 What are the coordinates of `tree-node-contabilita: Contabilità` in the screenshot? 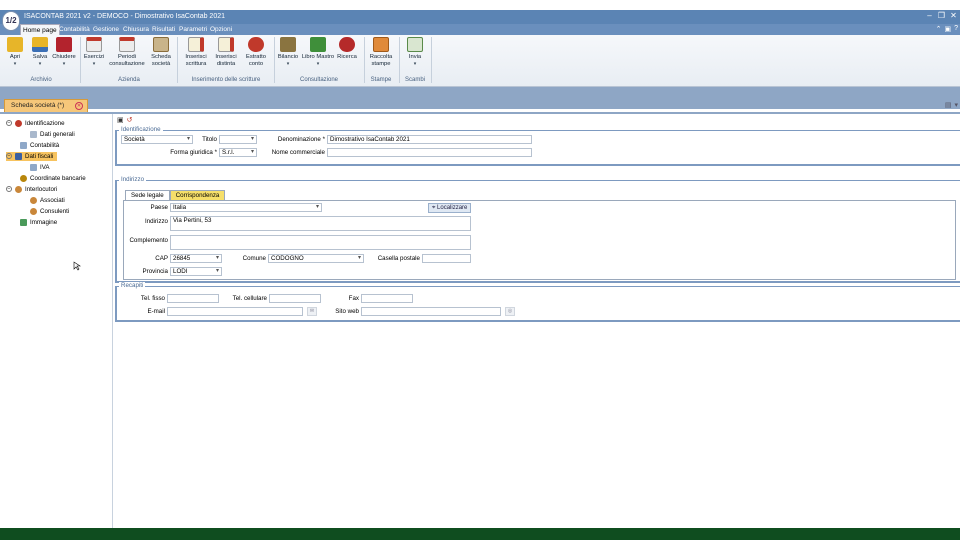 It's located at (39, 145).